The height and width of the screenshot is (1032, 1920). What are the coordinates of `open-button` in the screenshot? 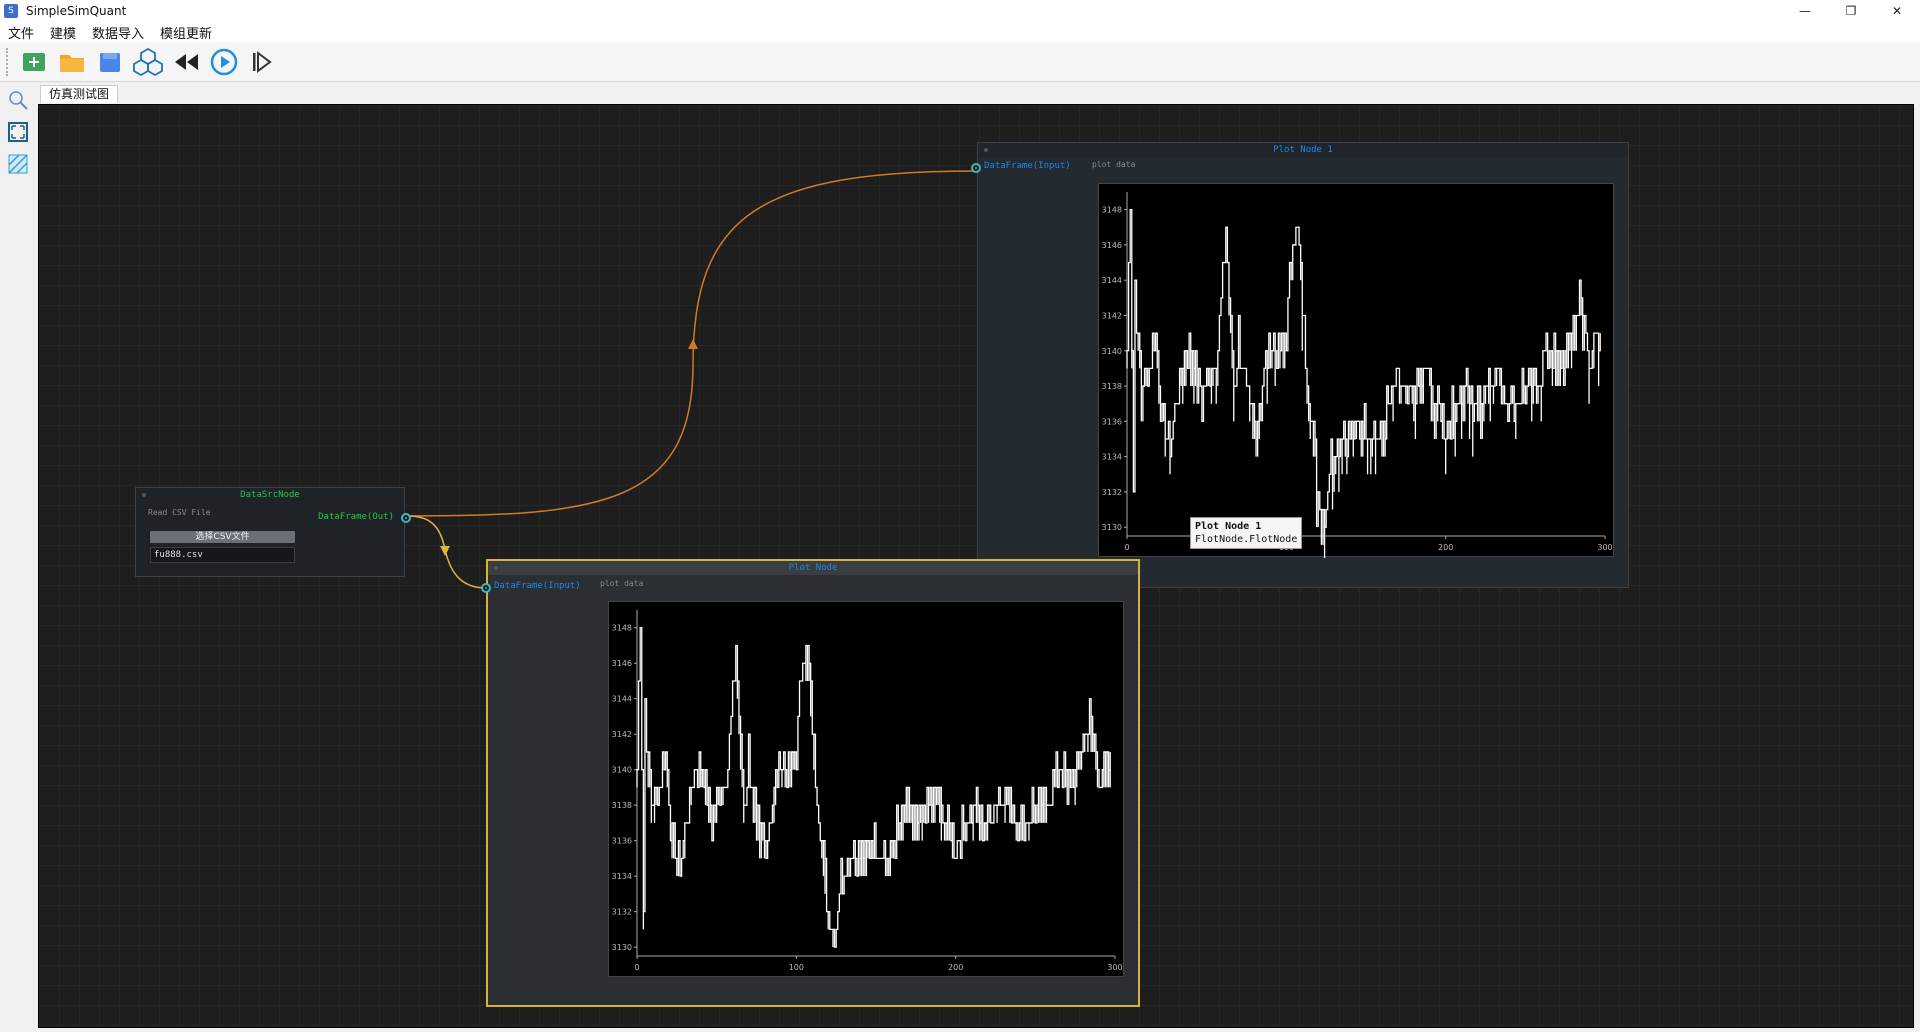 It's located at (72, 62).